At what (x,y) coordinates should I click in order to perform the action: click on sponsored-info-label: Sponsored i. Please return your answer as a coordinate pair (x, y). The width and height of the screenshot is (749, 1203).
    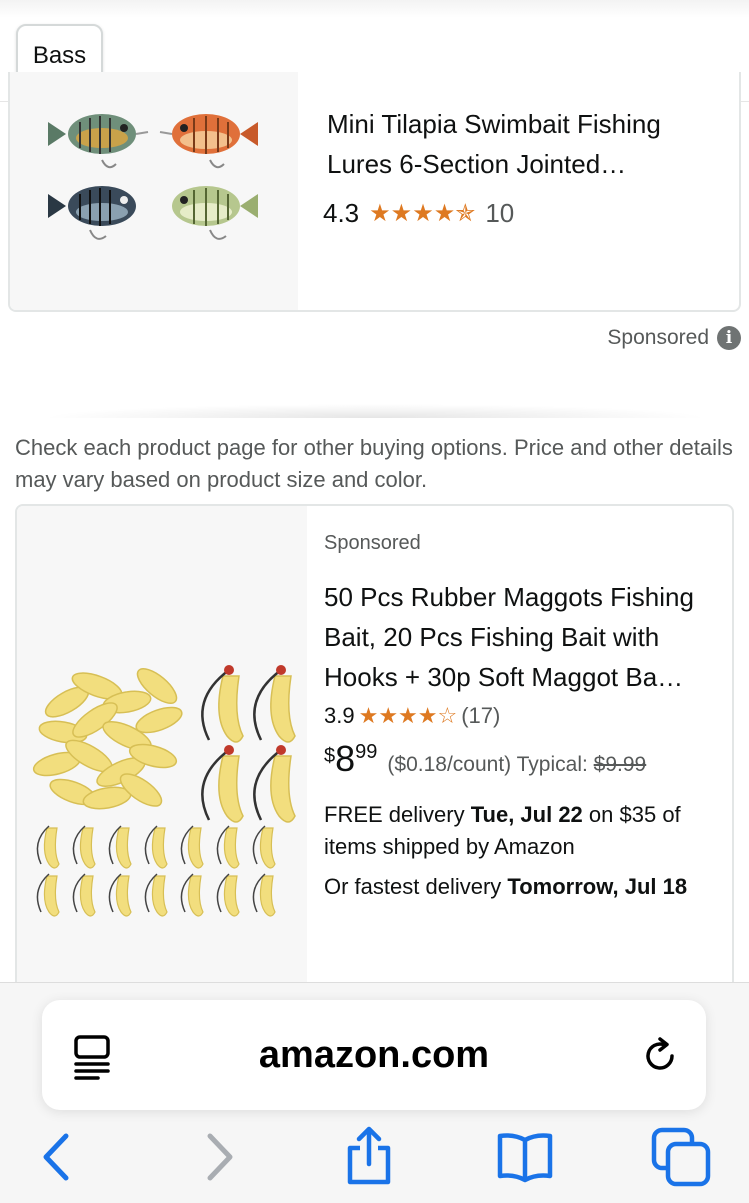
    Looking at the image, I should click on (674, 338).